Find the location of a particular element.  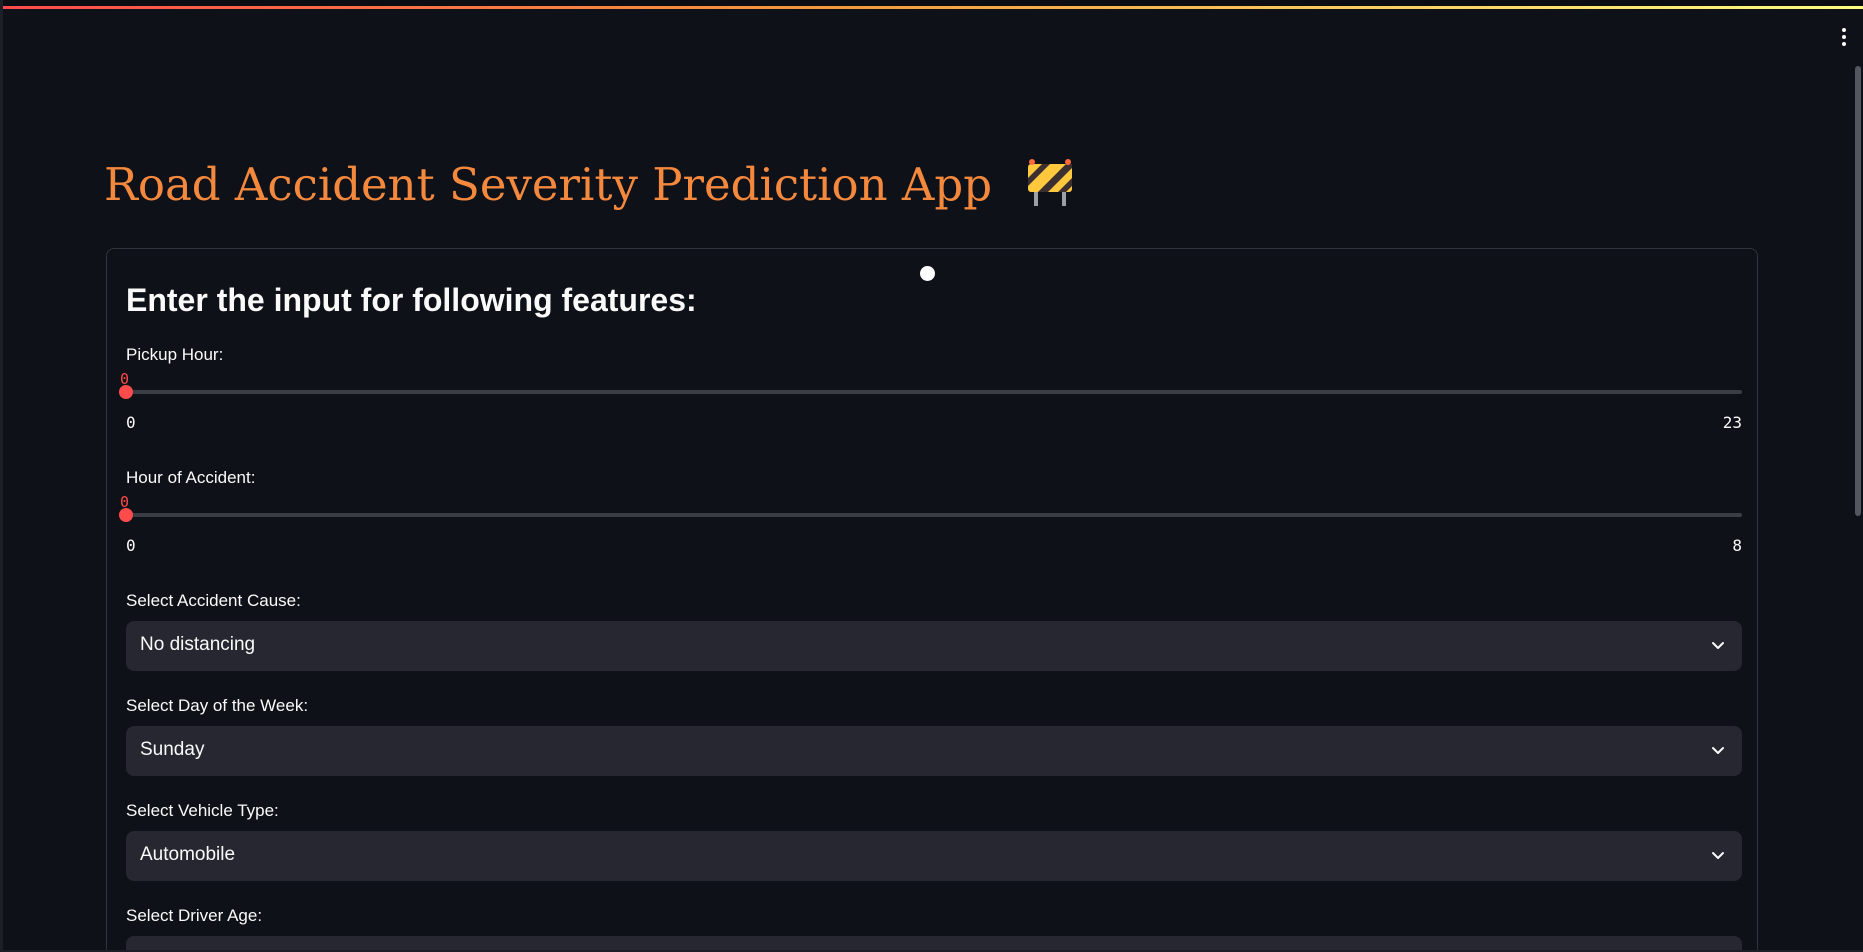

day-of-week-selected-value: Sunday is located at coordinates (172, 749).